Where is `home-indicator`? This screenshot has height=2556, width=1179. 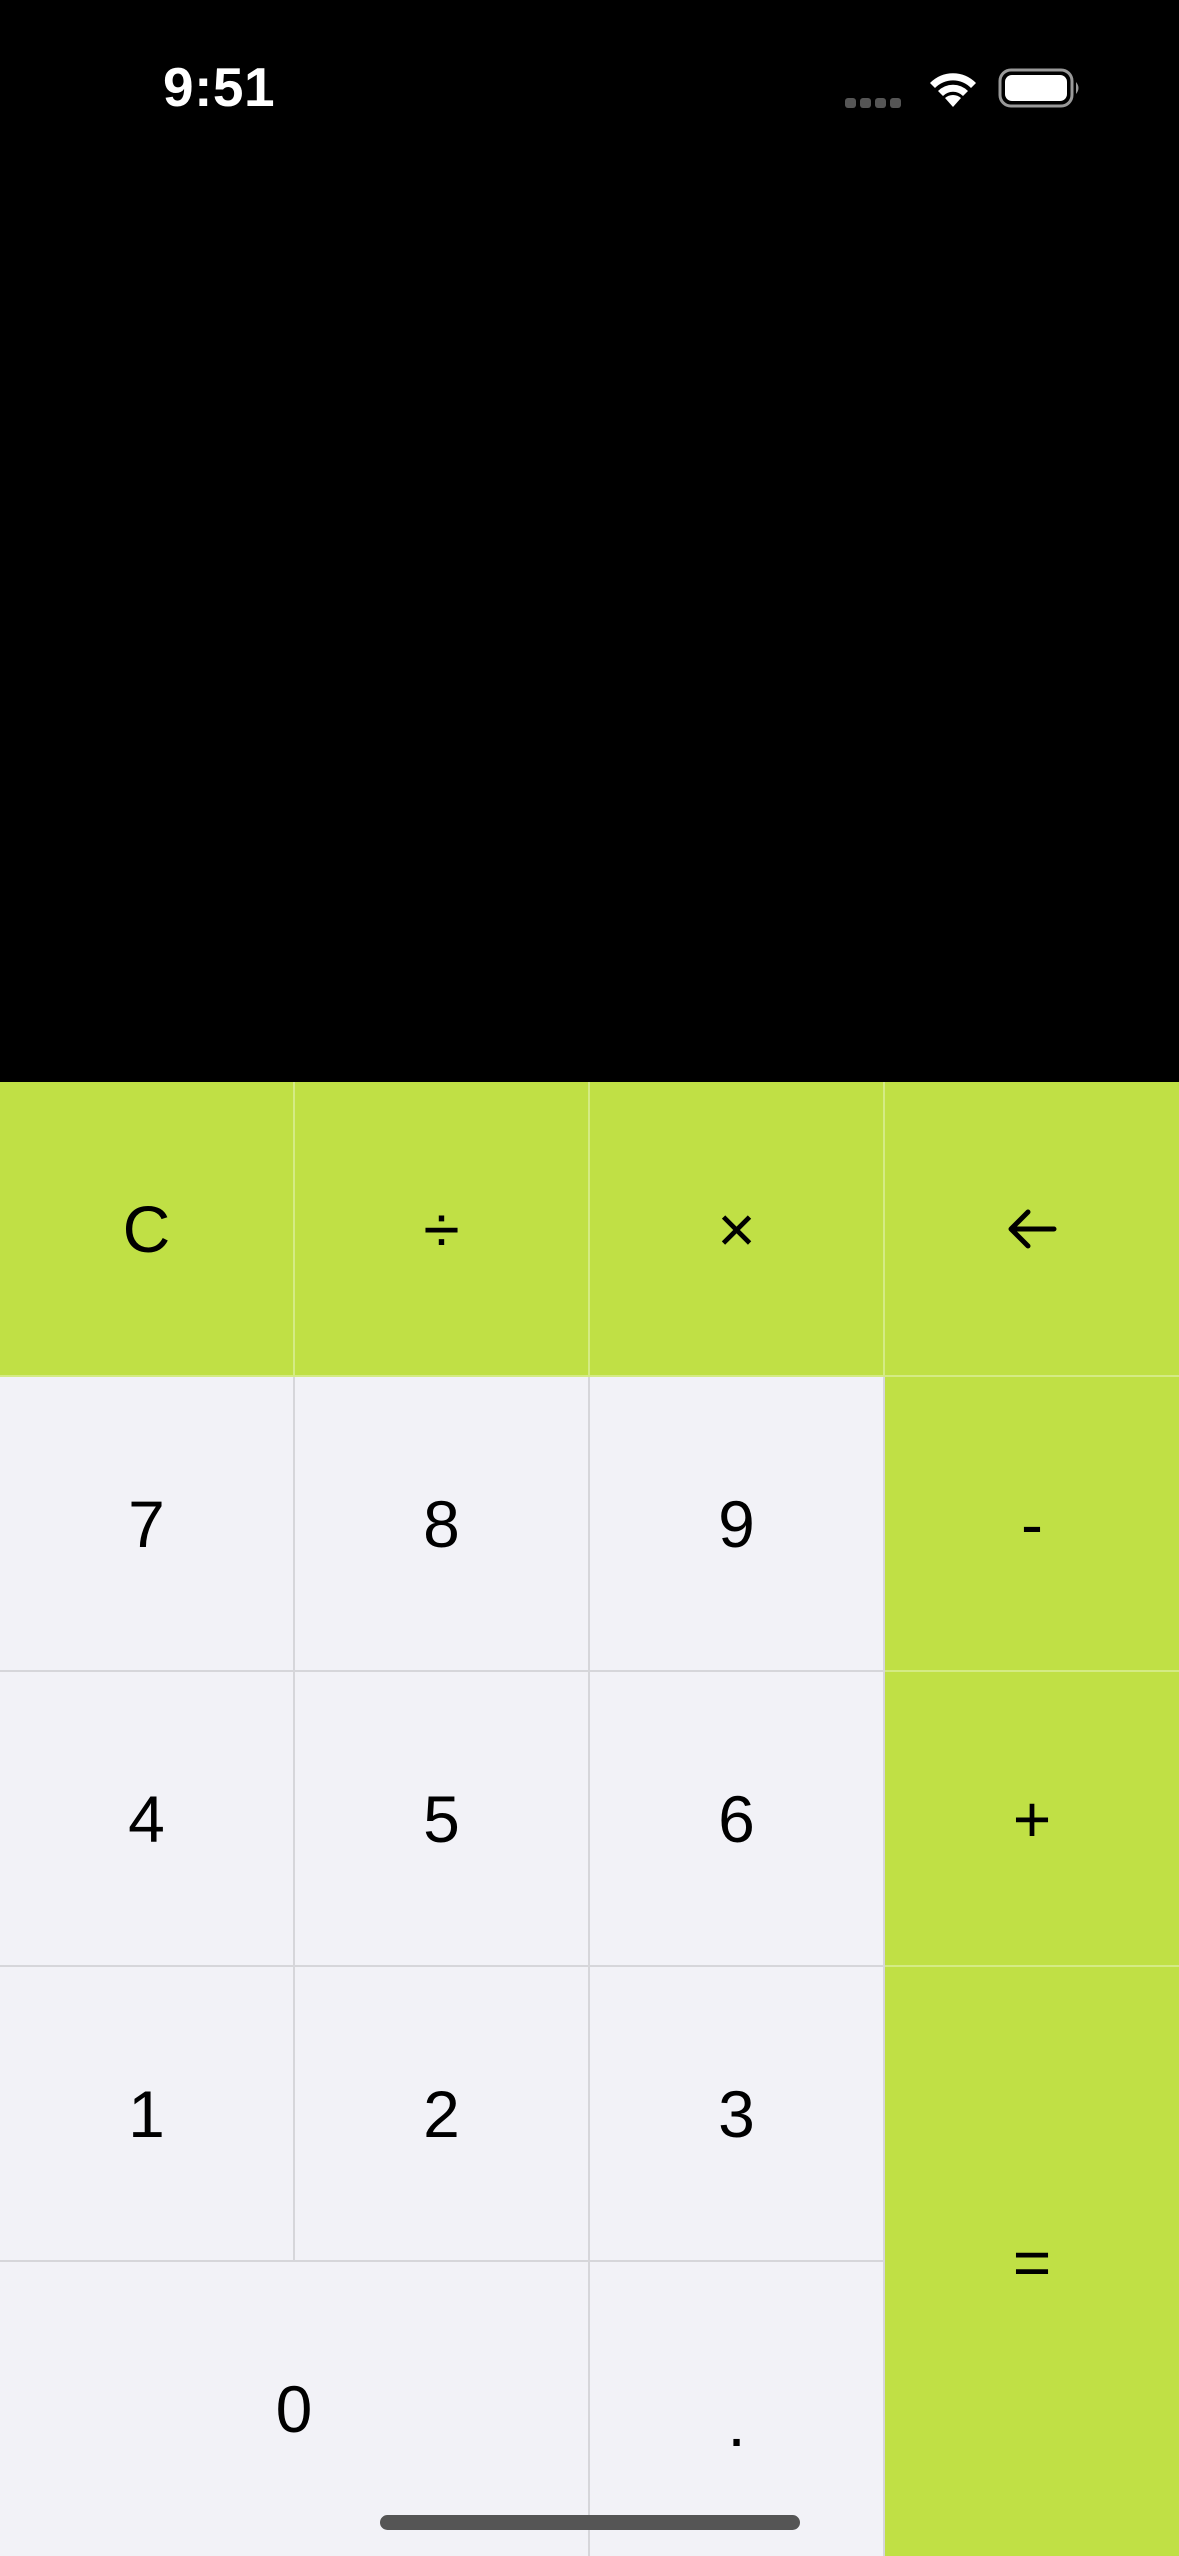
home-indicator is located at coordinates (590, 2522).